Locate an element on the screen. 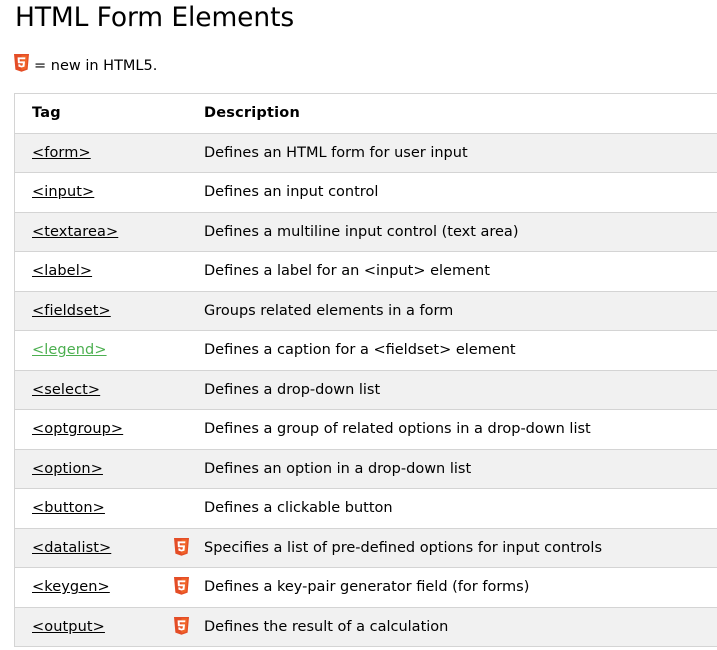 The width and height of the screenshot is (717, 650). tag-cell: <form> is located at coordinates (94, 153).